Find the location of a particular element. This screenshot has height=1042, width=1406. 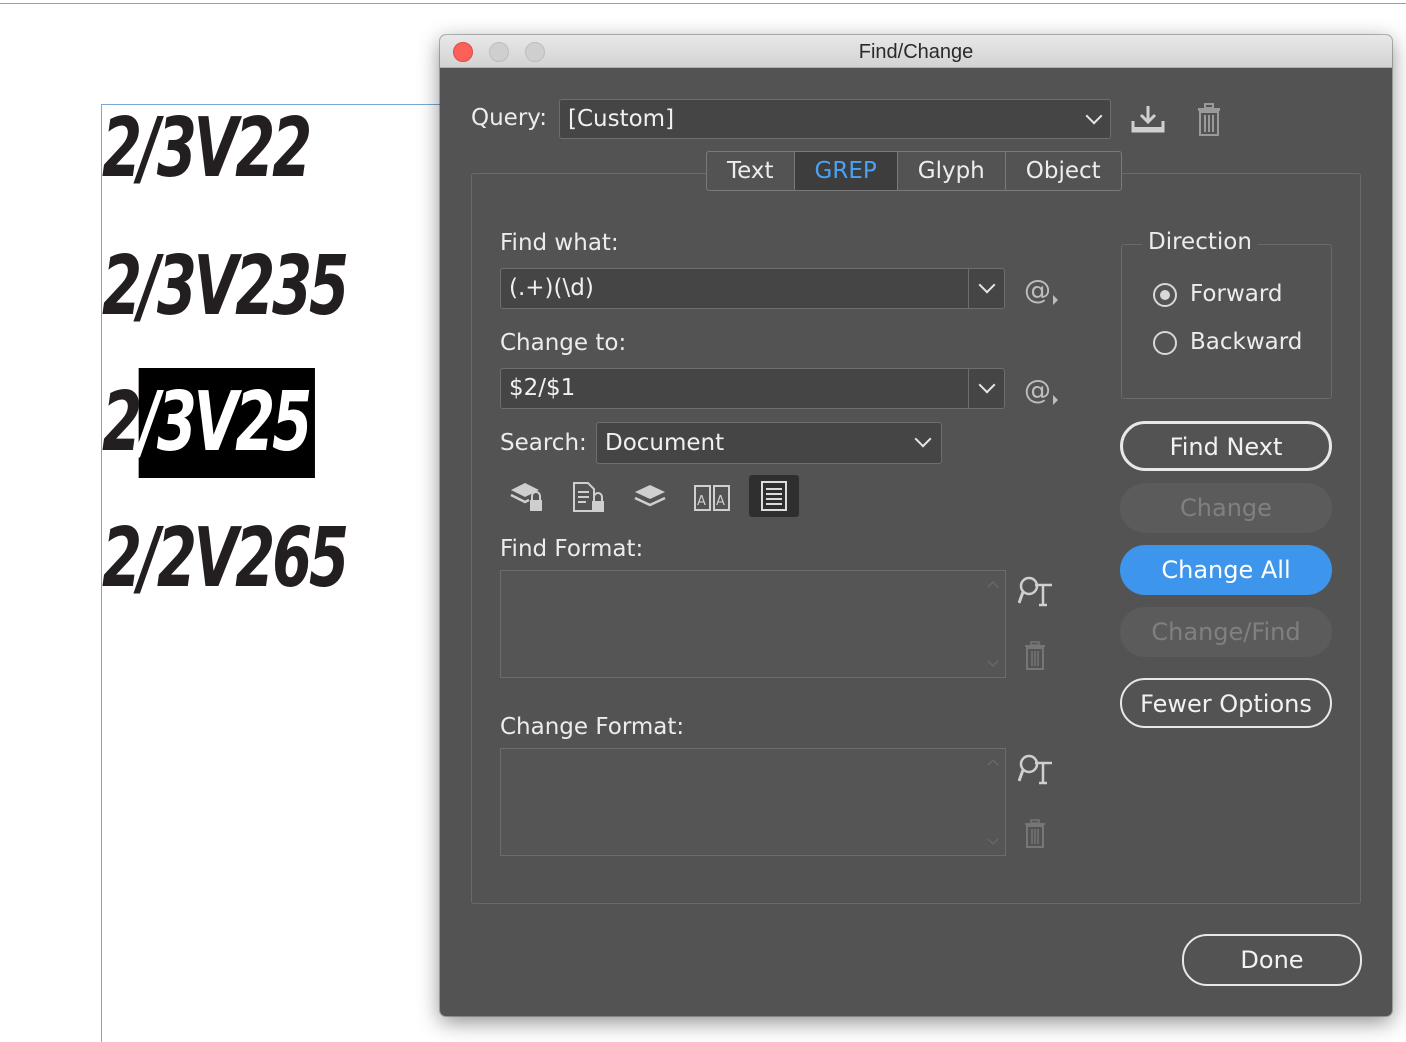

document-text-line-3: 2/3V25 is located at coordinates (209, 423).